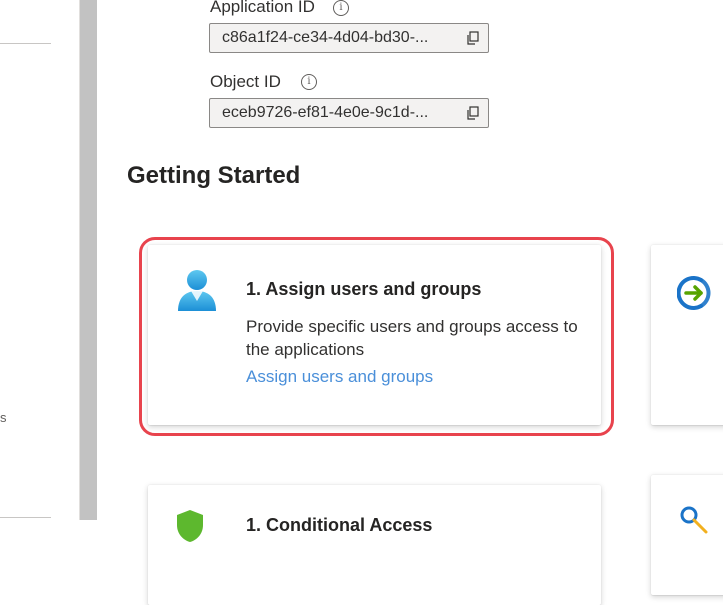  I want to click on card-sign-on, so click(687, 335).